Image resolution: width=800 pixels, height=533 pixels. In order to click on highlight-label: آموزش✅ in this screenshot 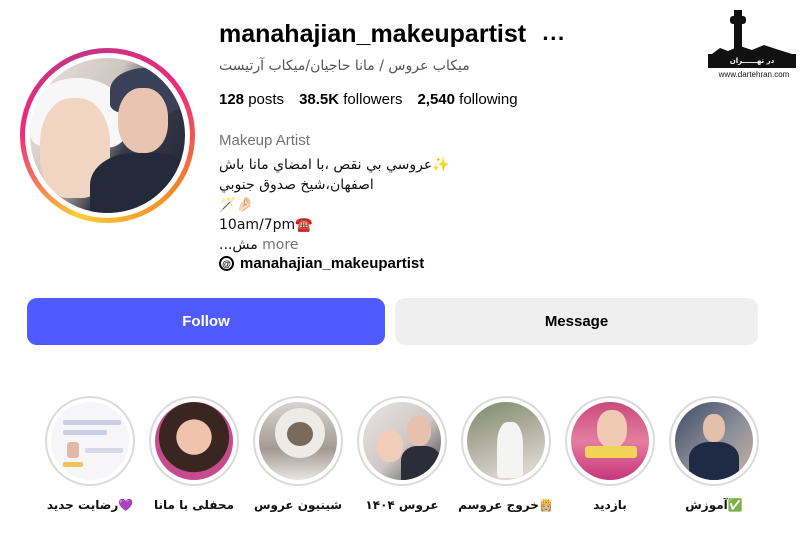, I will do `click(714, 505)`.